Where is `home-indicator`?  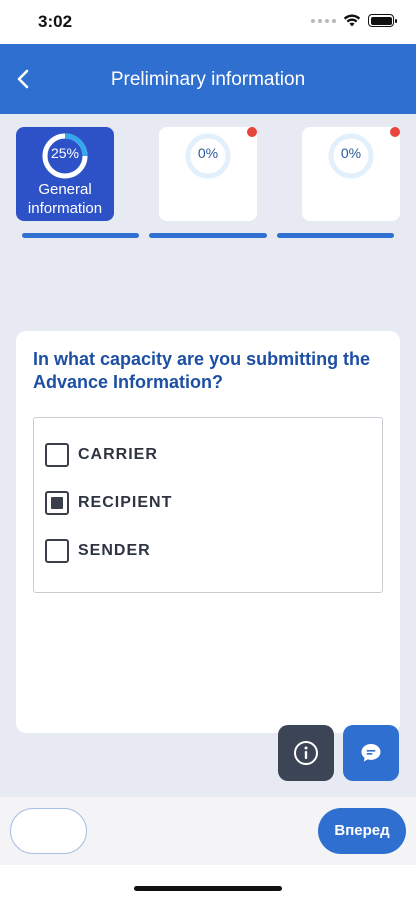 home-indicator is located at coordinates (208, 888).